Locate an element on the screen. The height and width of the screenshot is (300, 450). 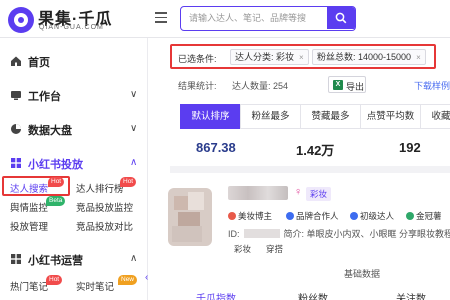
sidebar-item-label: 首页 is located at coordinates (39, 63).